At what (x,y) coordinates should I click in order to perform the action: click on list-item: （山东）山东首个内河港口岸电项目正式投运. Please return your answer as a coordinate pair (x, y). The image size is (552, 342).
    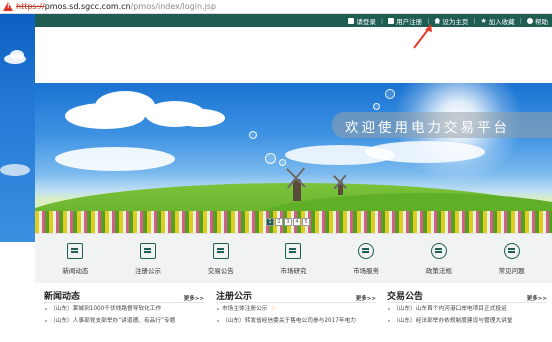
    Looking at the image, I should click on (467, 309).